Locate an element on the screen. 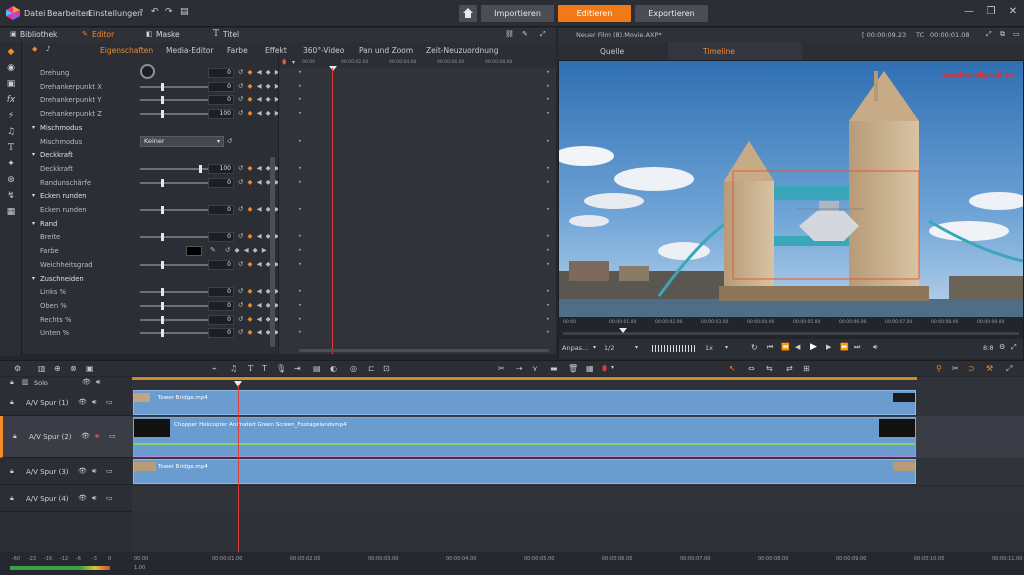 The width and height of the screenshot is (1024, 575). properties-scrollbar is located at coordinates (272, 252).